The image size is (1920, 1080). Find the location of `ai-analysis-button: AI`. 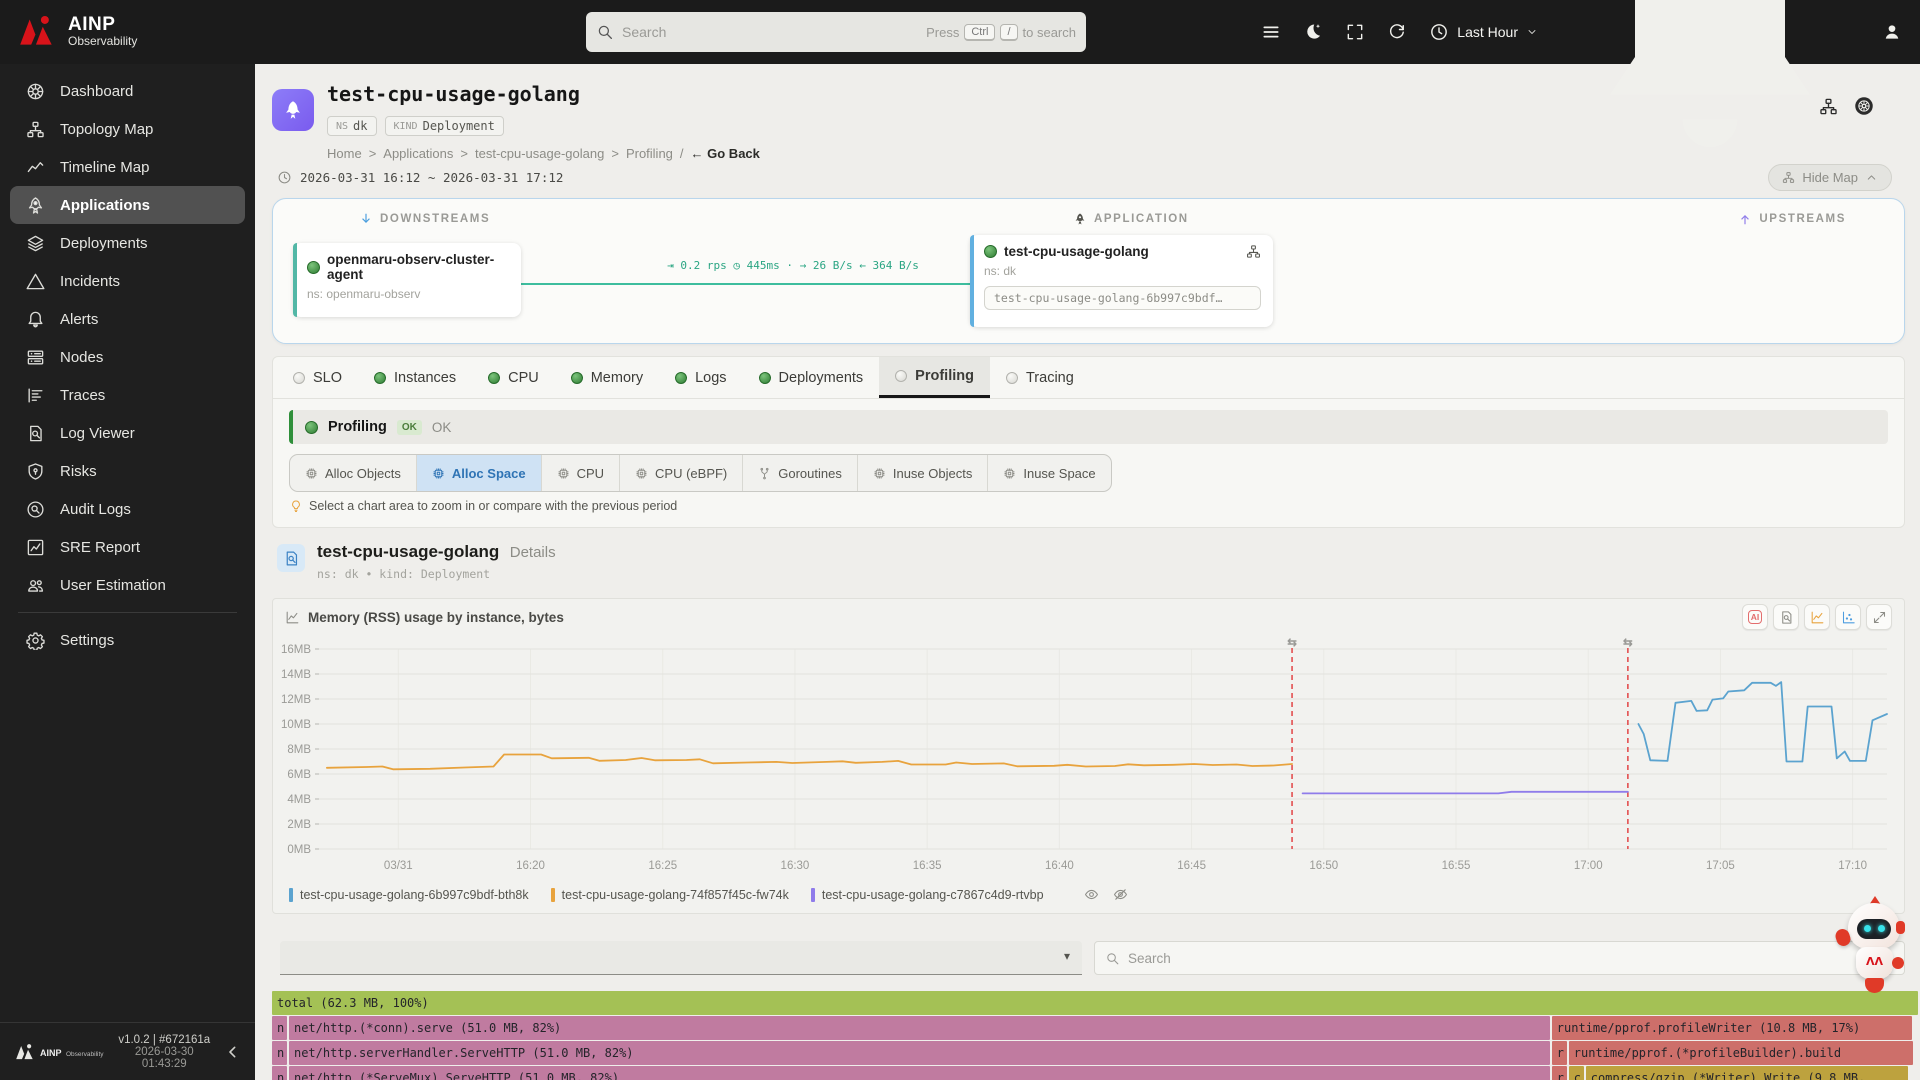

ai-analysis-button: AI is located at coordinates (1755, 617).